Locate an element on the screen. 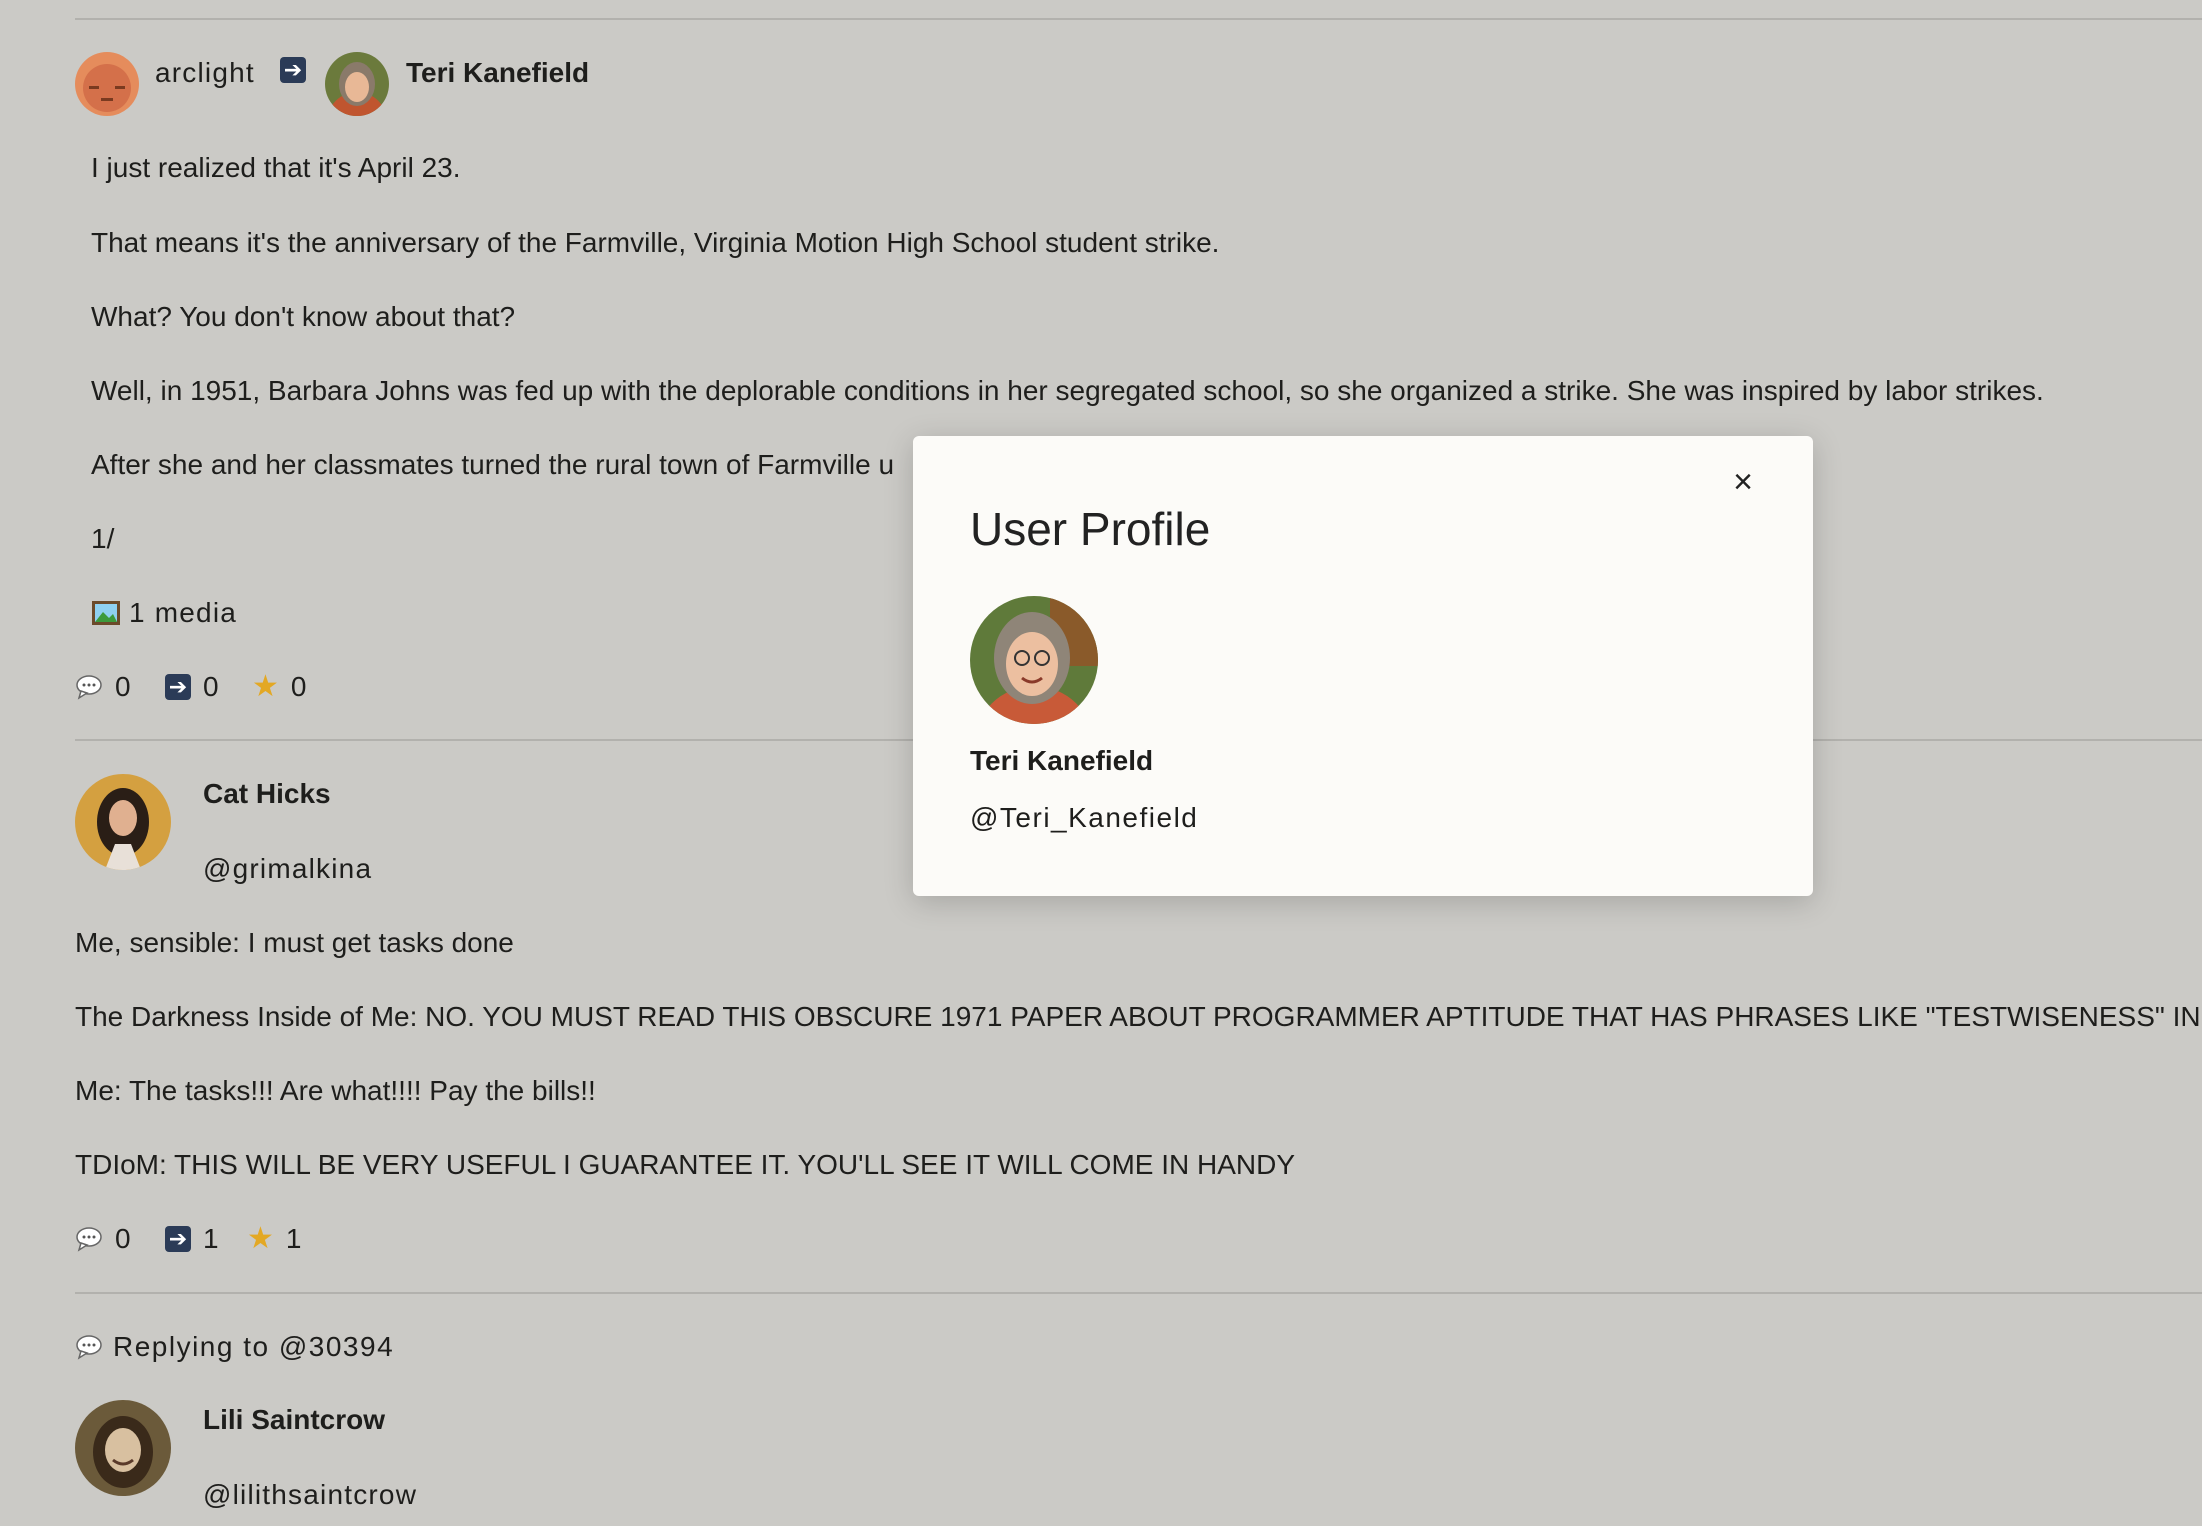  reply-context-label: Replying to @30394 is located at coordinates (254, 1346).